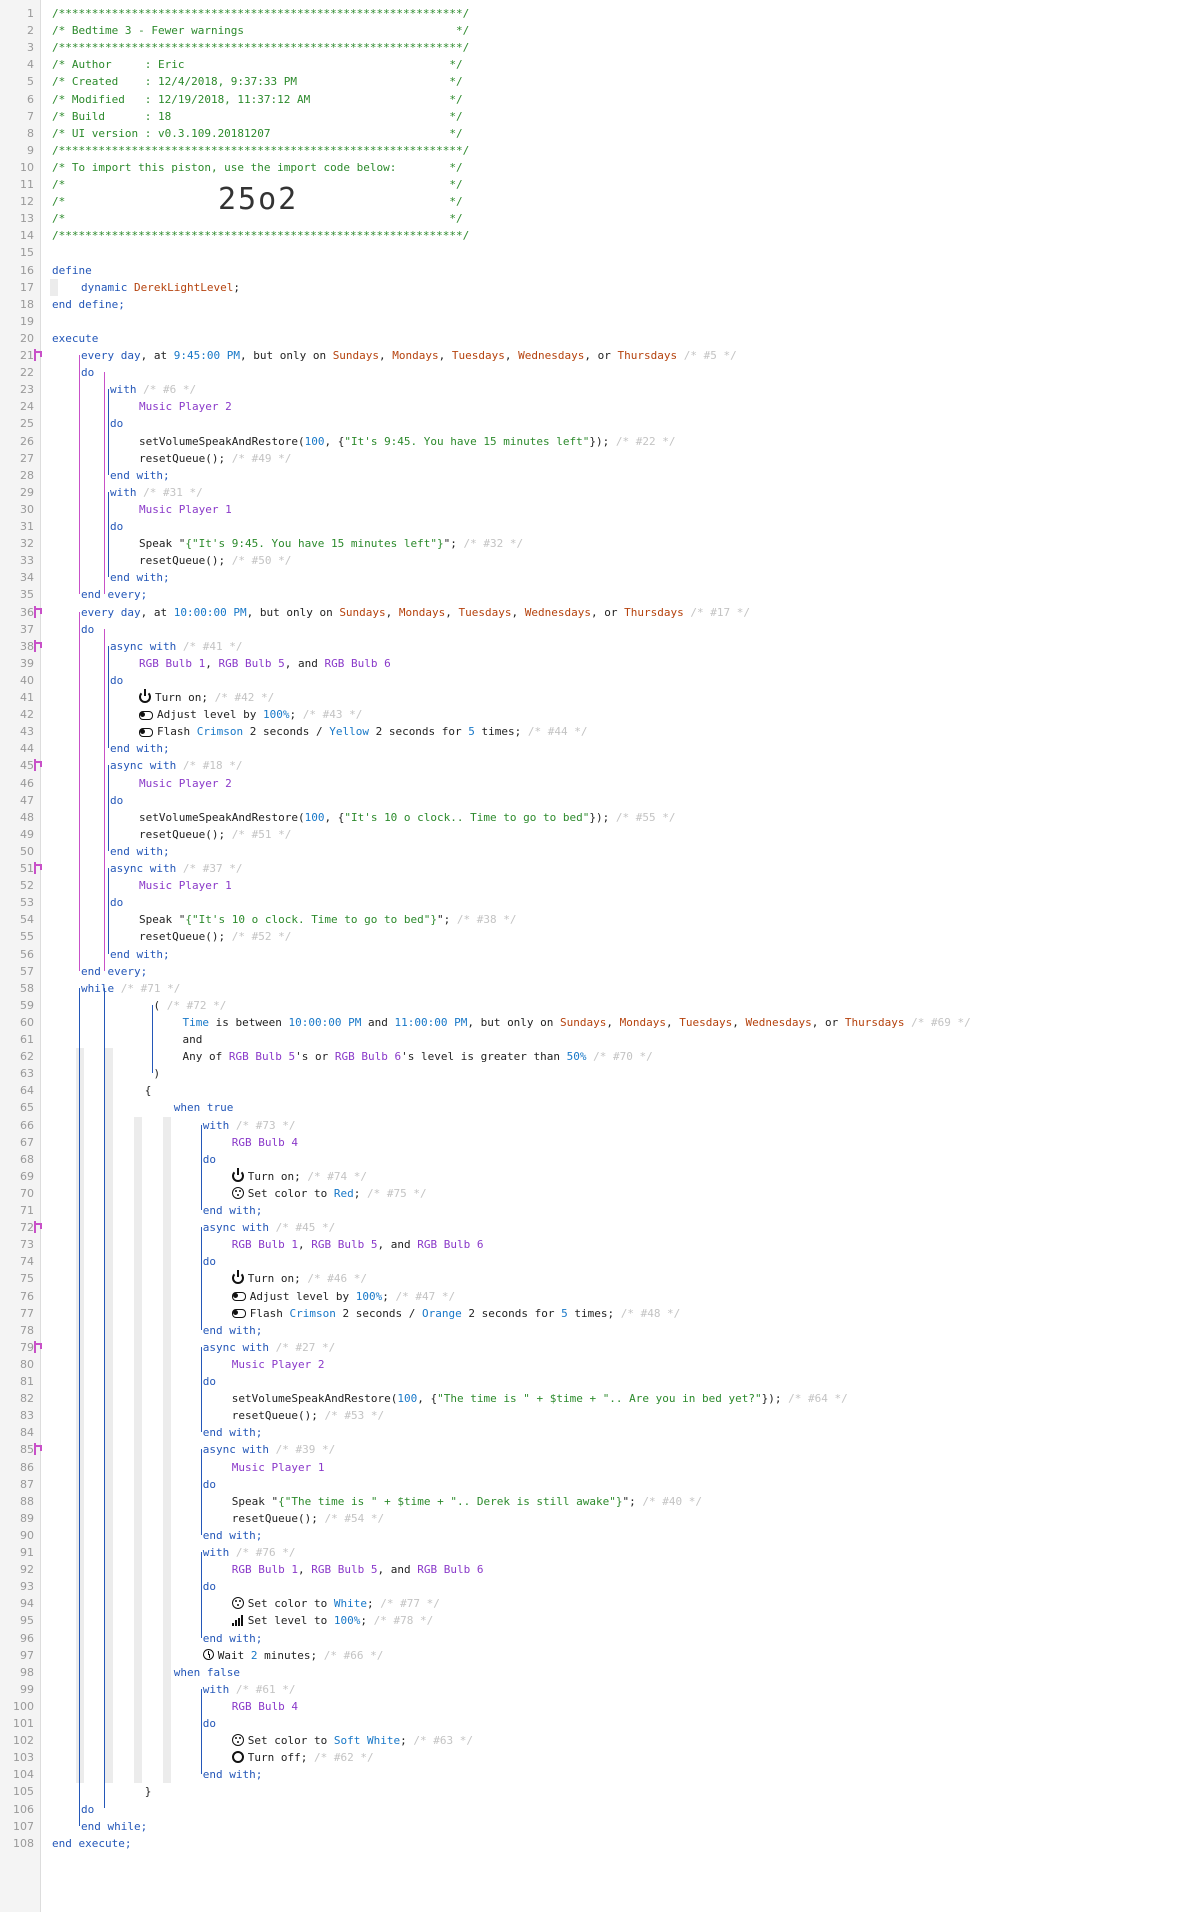 The height and width of the screenshot is (1912, 1178). What do you see at coordinates (27, 1467) in the screenshot?
I see `line-number: 86` at bounding box center [27, 1467].